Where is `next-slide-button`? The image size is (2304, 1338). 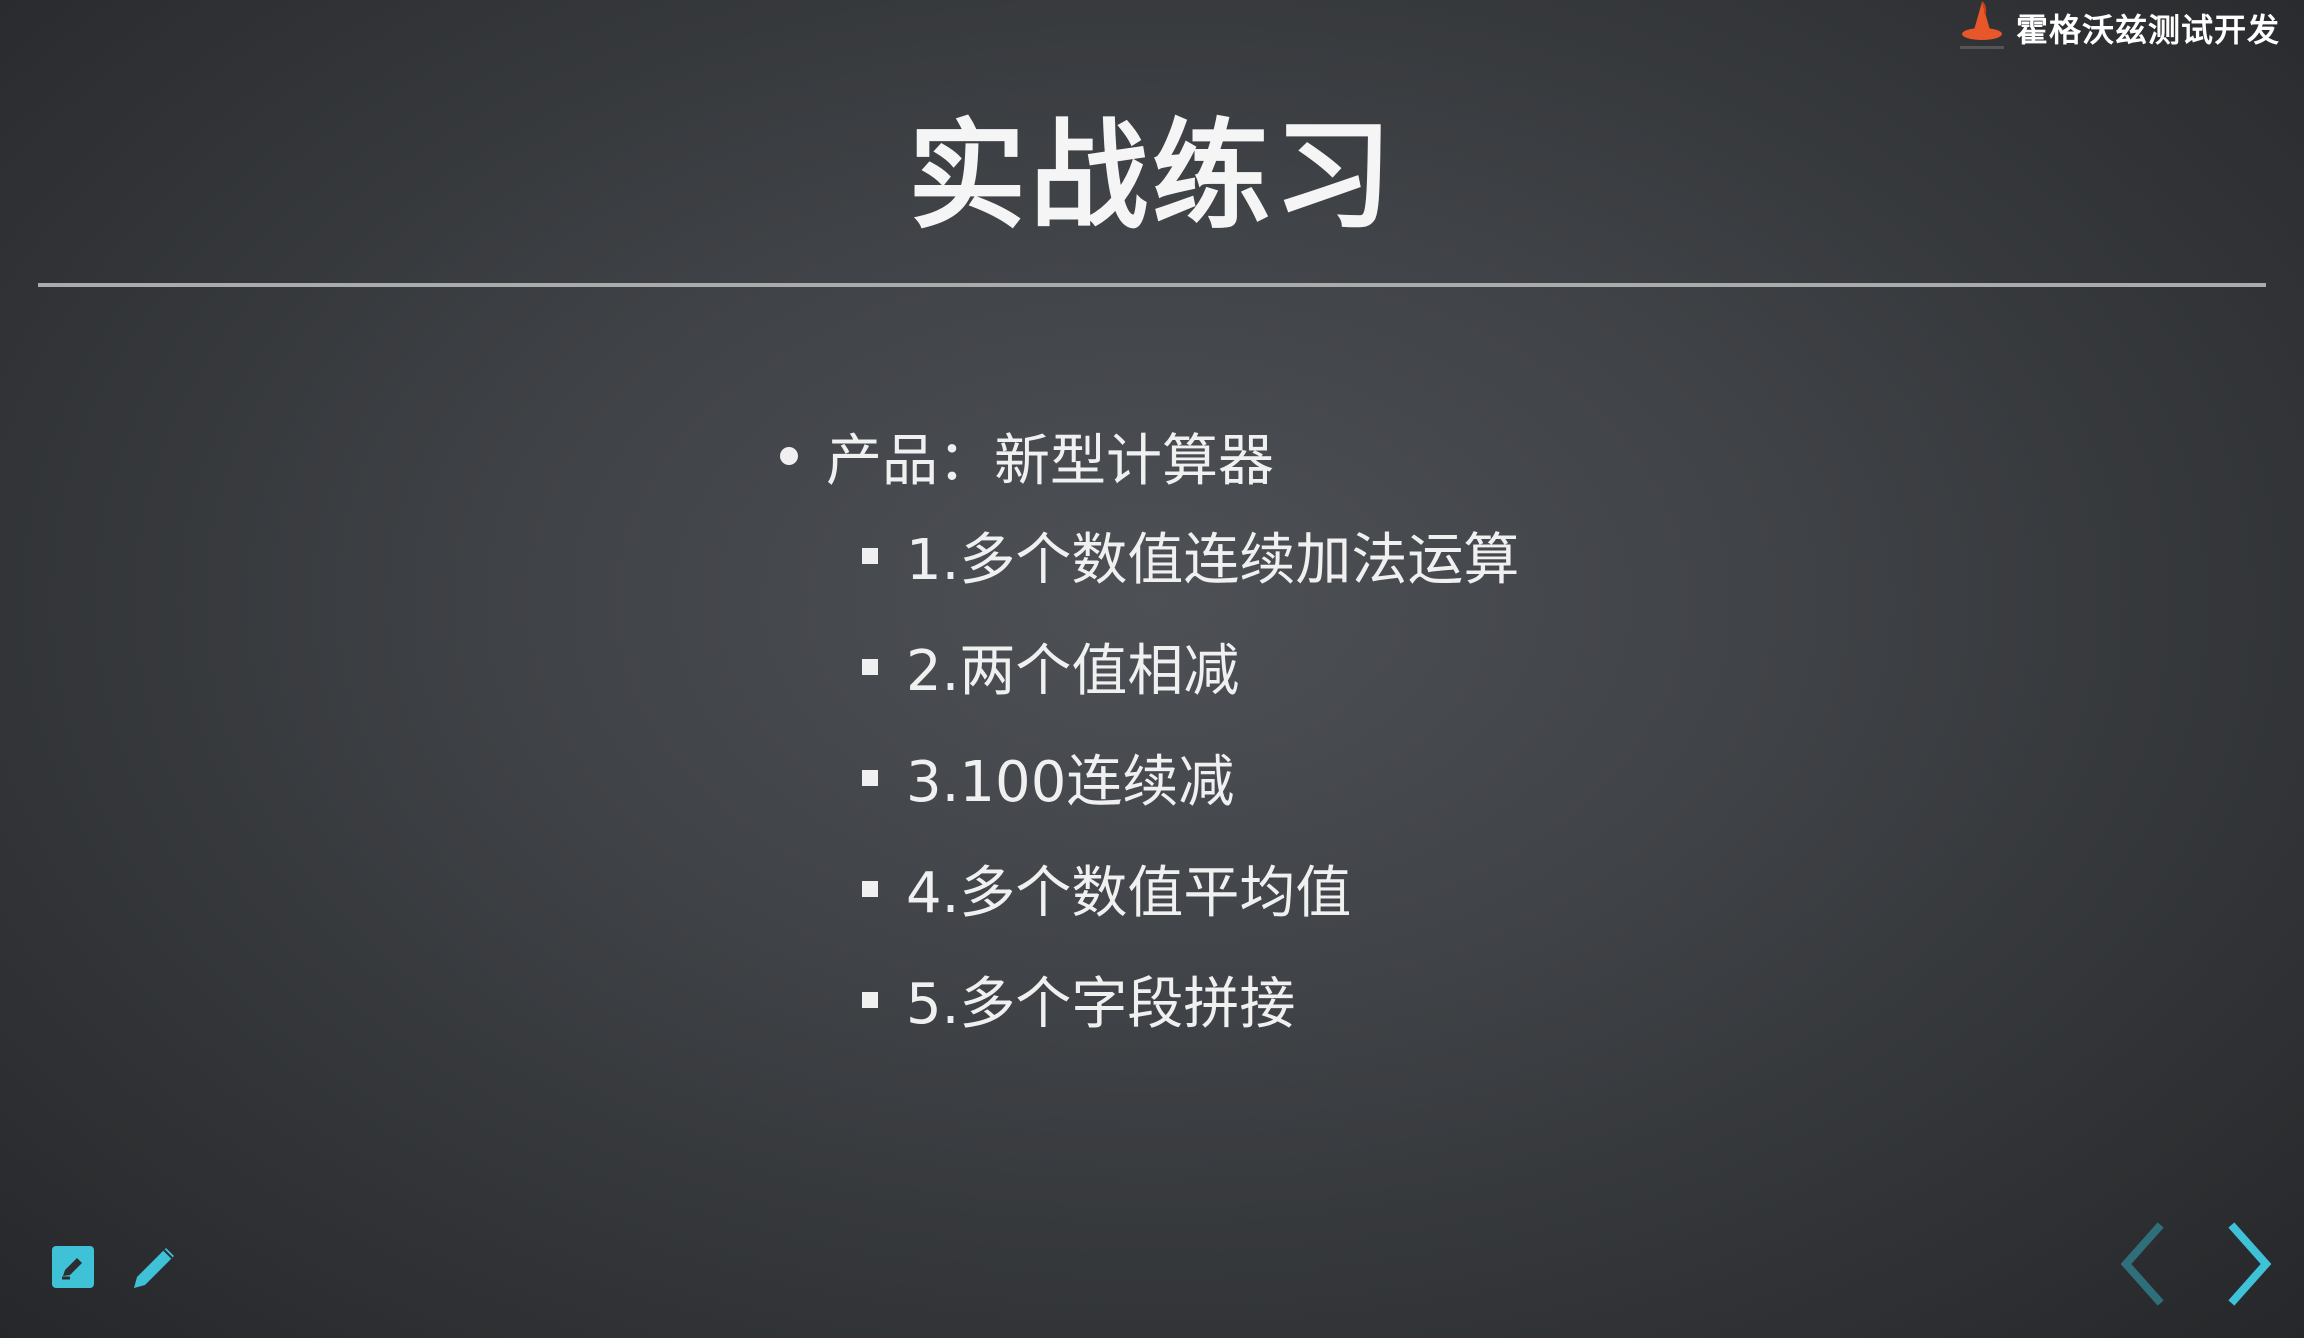 next-slide-button is located at coordinates (2249, 1264).